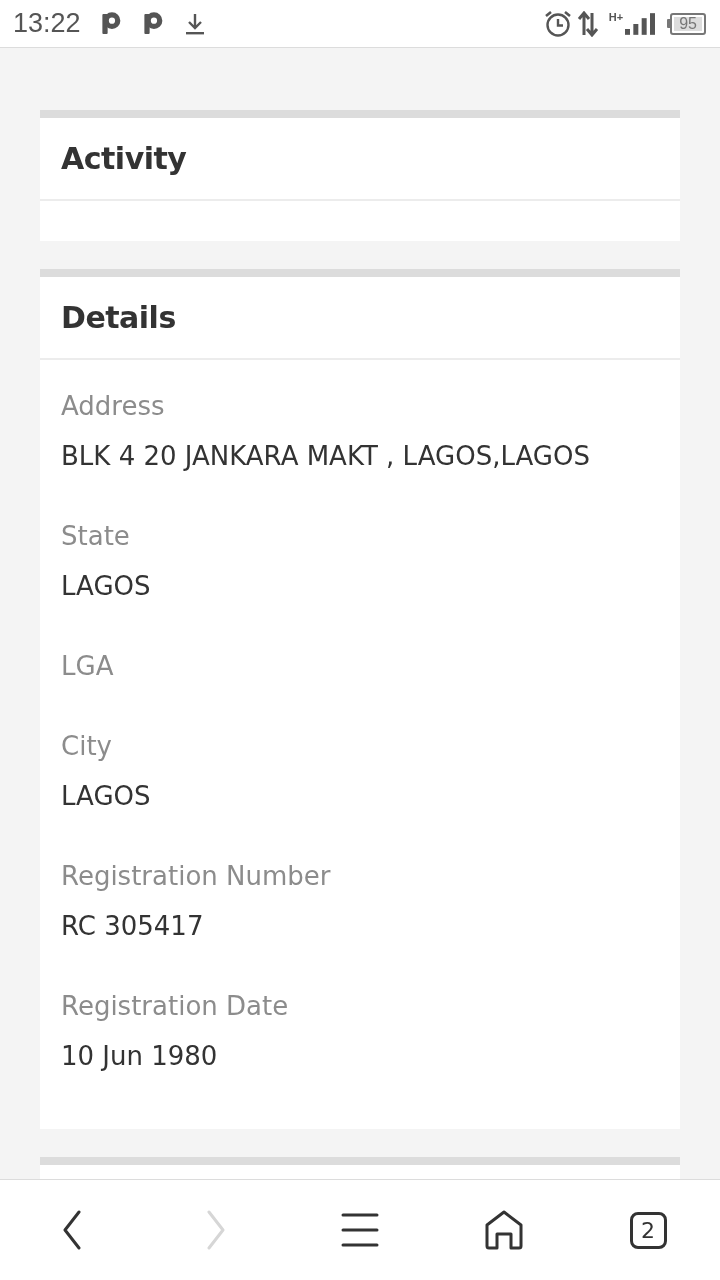  I want to click on back-button, so click(72, 1230).